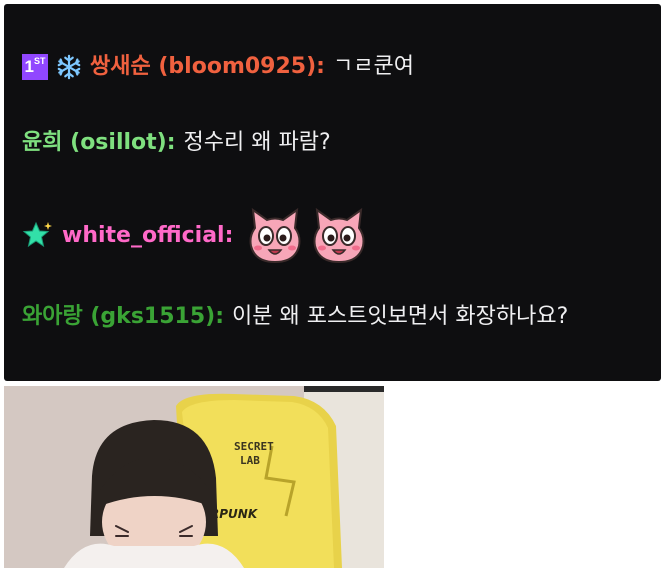 This screenshot has width=661, height=572. Describe the element at coordinates (143, 236) in the screenshot. I see `chat-username: white_official` at that location.